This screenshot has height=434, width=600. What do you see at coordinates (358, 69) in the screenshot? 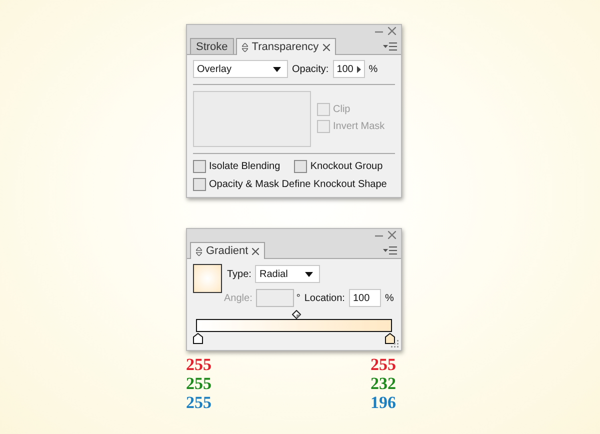
I see `arrow-right-icon` at bounding box center [358, 69].